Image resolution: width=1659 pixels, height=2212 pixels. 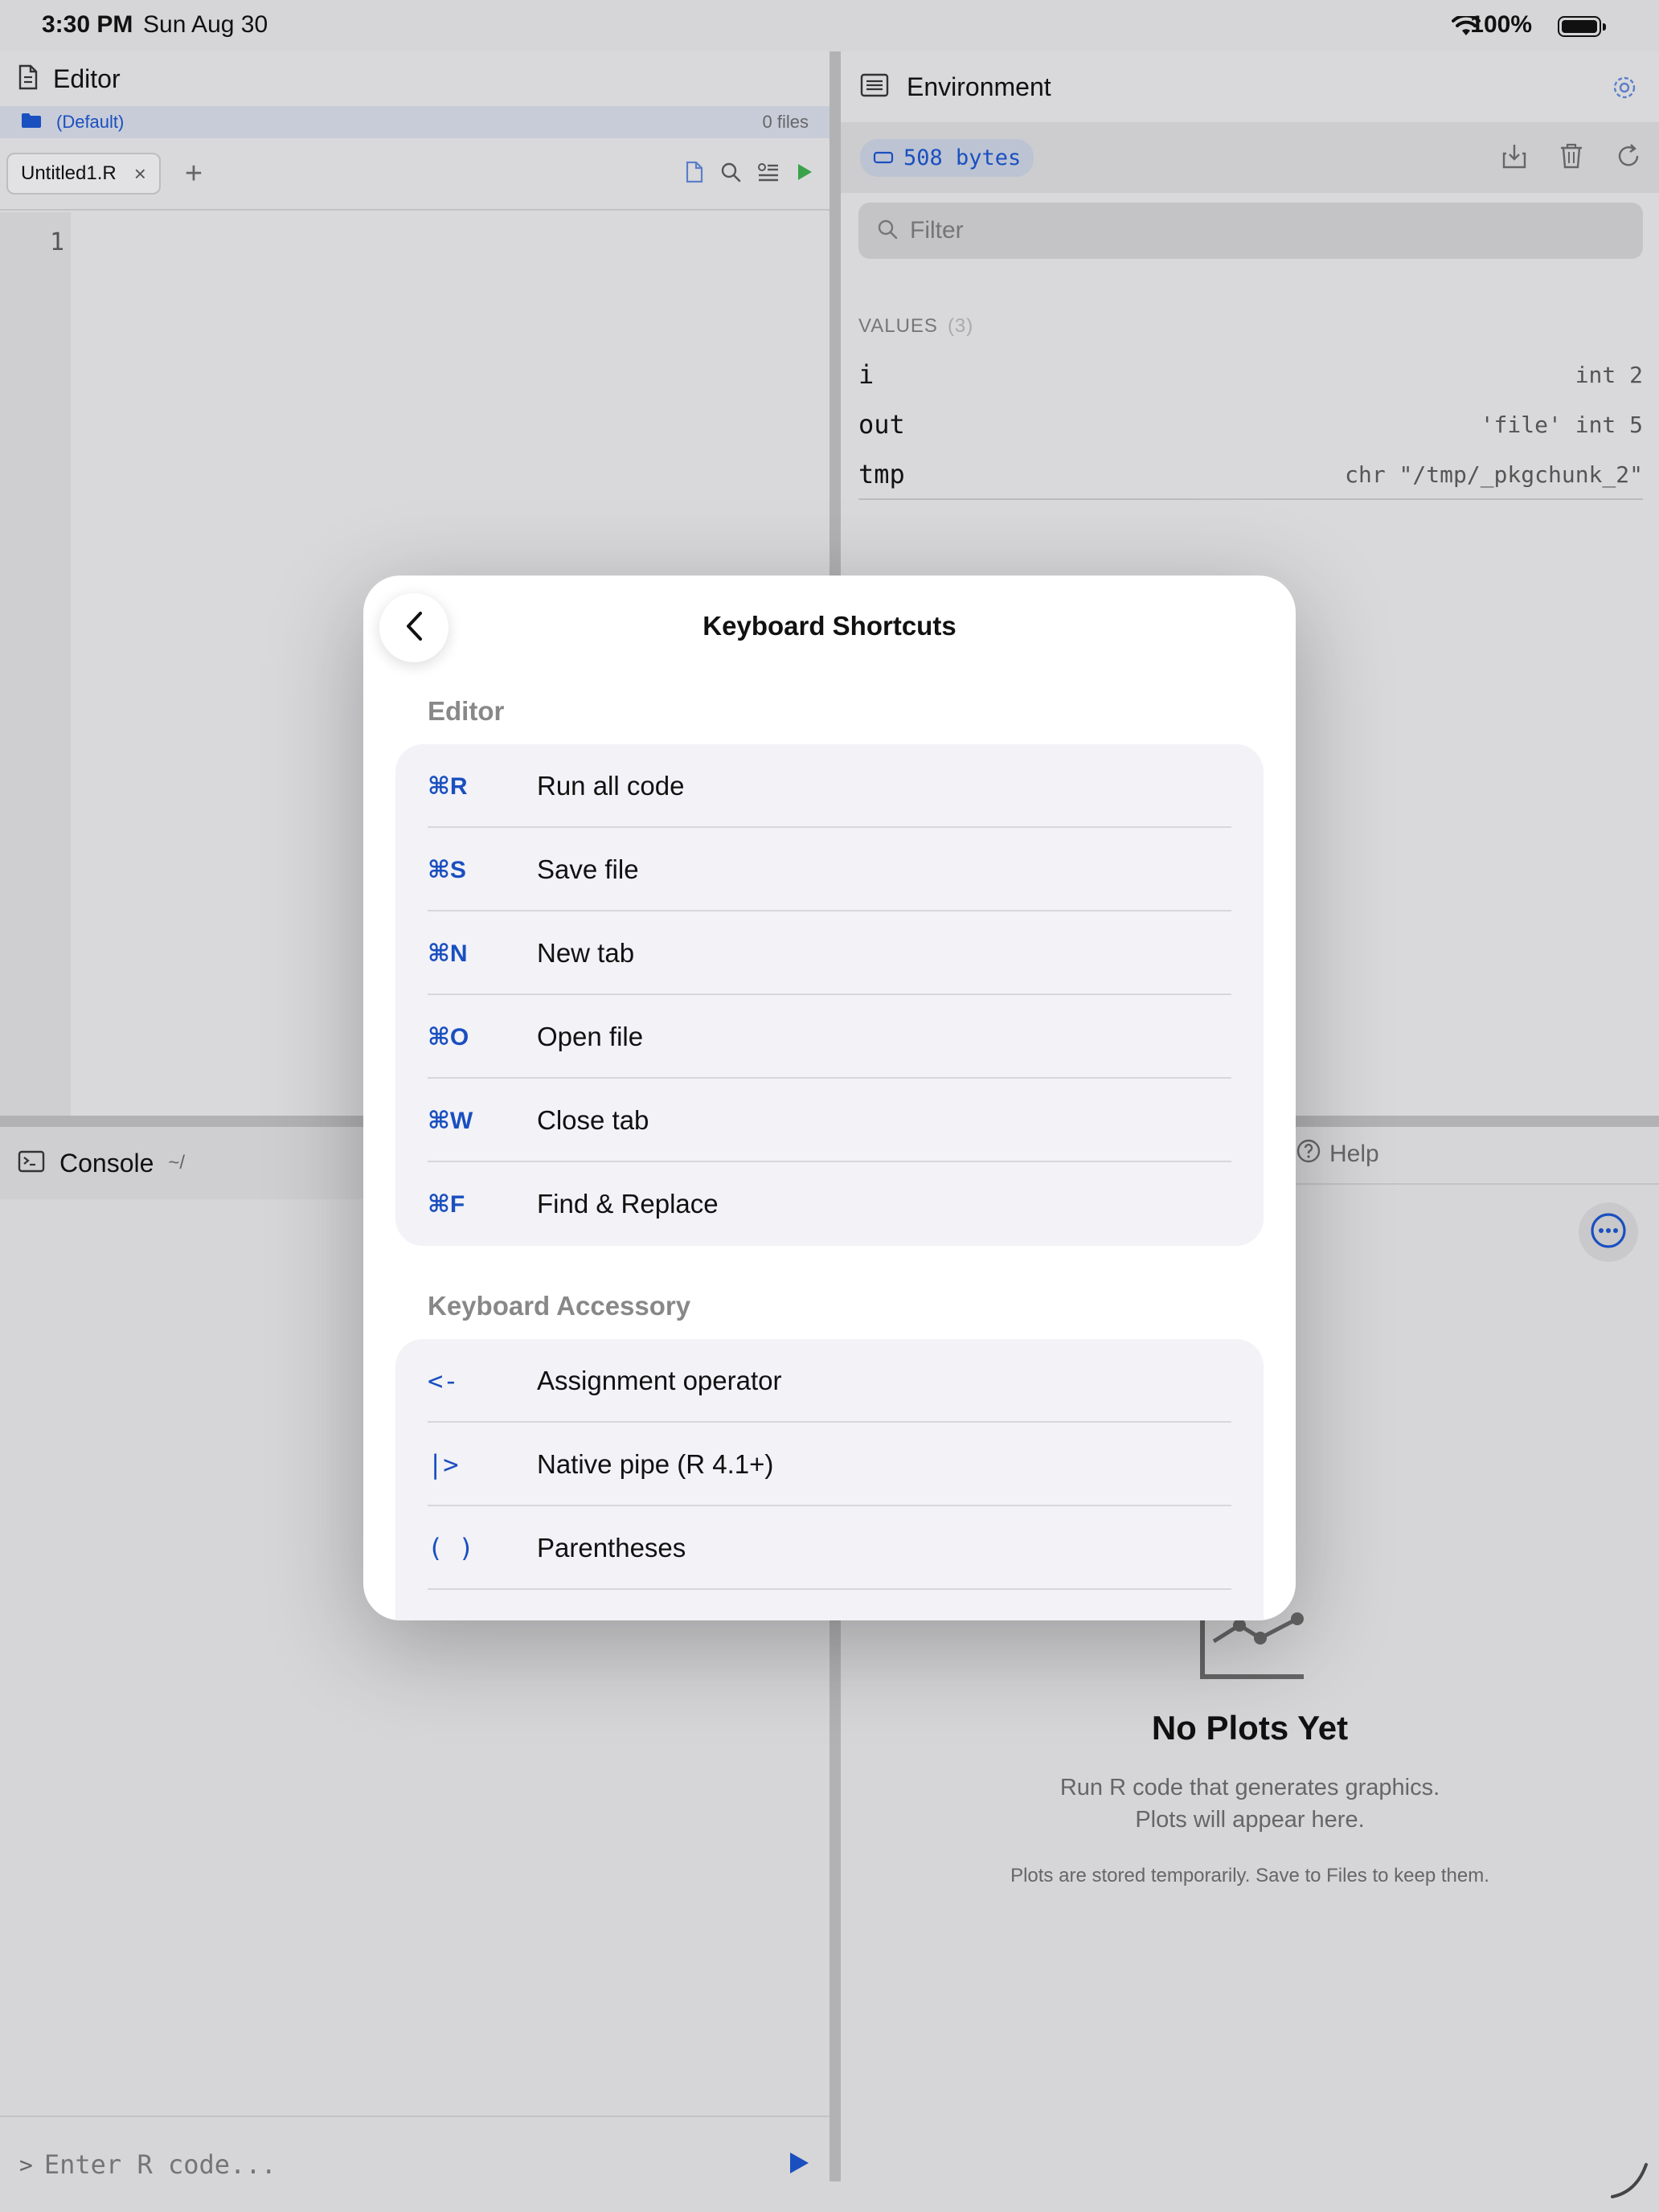 I want to click on shortcut-row: ( ) Parentheses, so click(x=829, y=1548).